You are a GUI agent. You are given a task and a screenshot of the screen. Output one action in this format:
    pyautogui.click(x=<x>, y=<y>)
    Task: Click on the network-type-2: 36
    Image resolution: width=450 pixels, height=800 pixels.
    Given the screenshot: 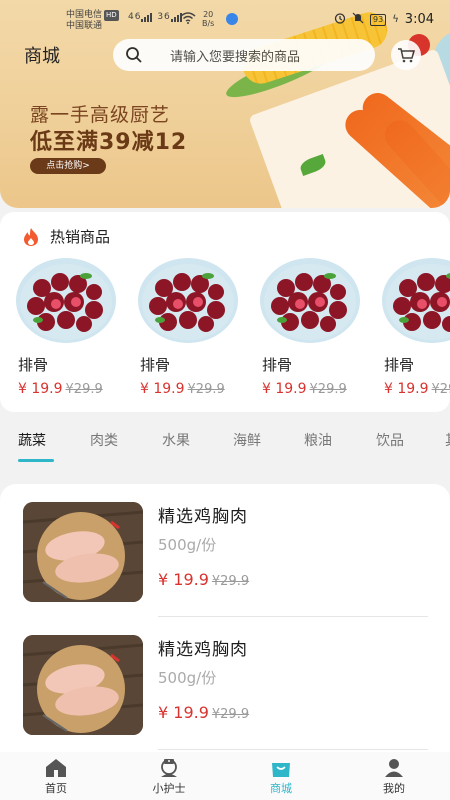 What is the action you would take?
    pyautogui.click(x=164, y=17)
    